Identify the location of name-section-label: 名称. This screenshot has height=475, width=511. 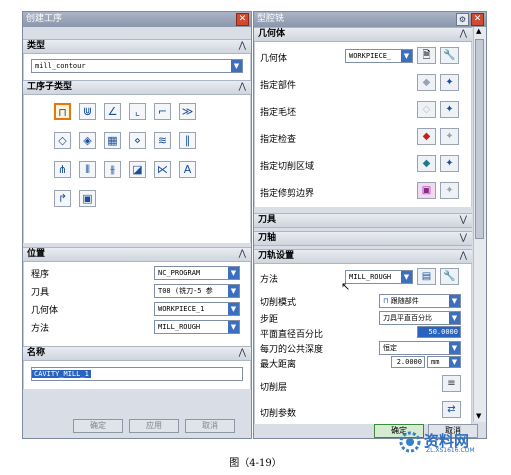
(36, 353).